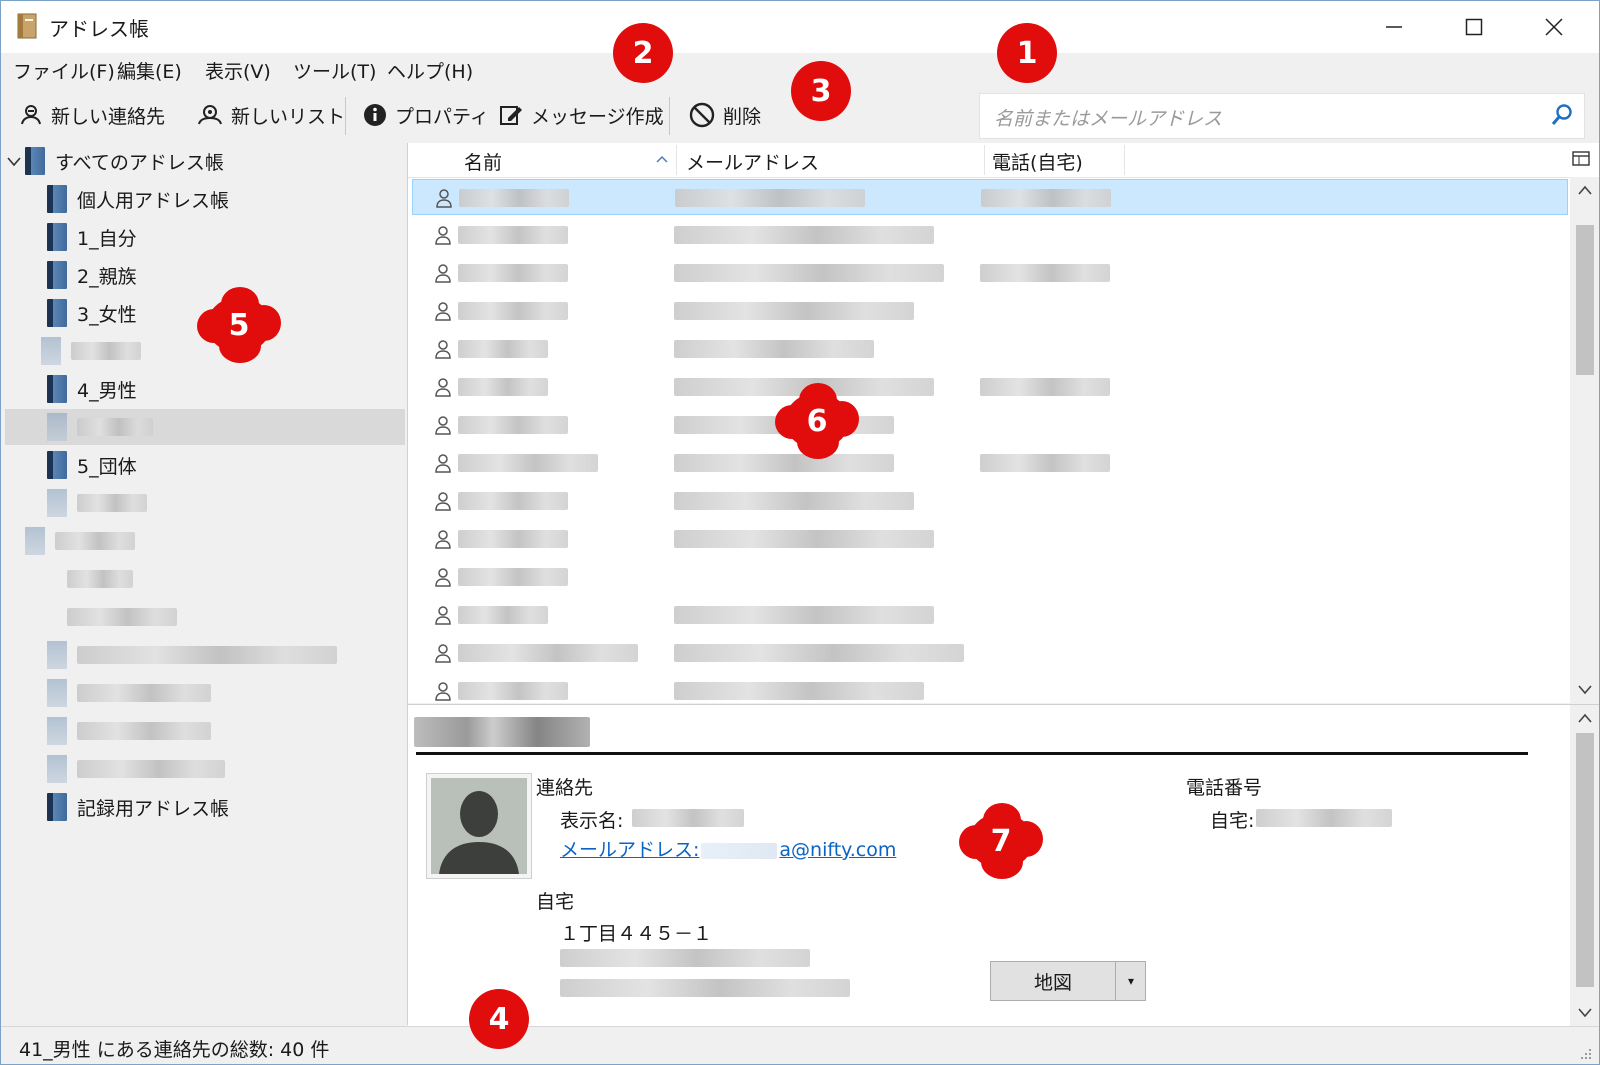 The width and height of the screenshot is (1600, 1065). What do you see at coordinates (107, 314) in the screenshot?
I see `tree-item-label: 3_女性` at bounding box center [107, 314].